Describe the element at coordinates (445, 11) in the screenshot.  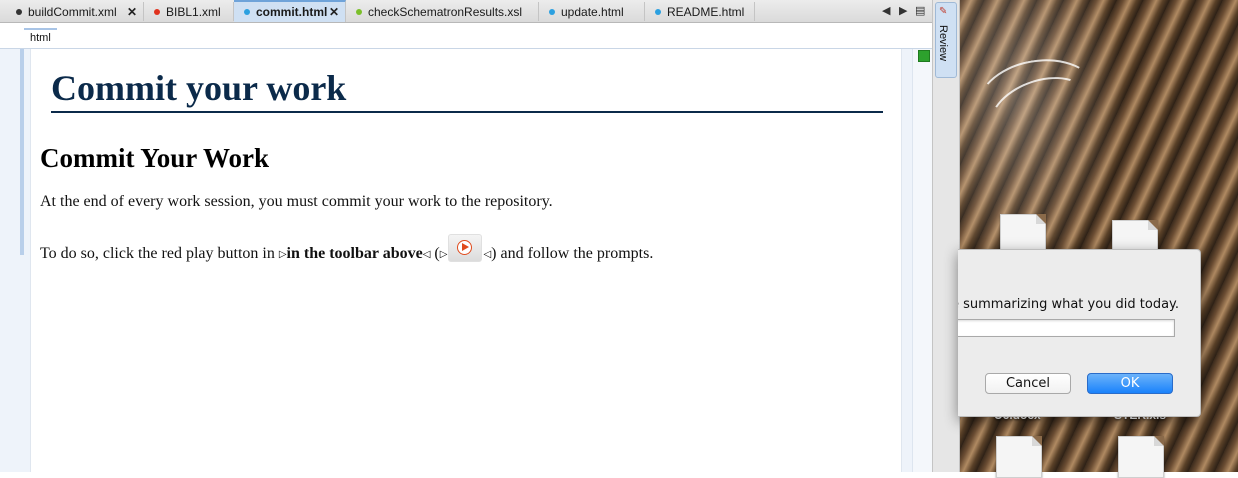
I see `tab-label: checkSchematronResults.xsl` at that location.